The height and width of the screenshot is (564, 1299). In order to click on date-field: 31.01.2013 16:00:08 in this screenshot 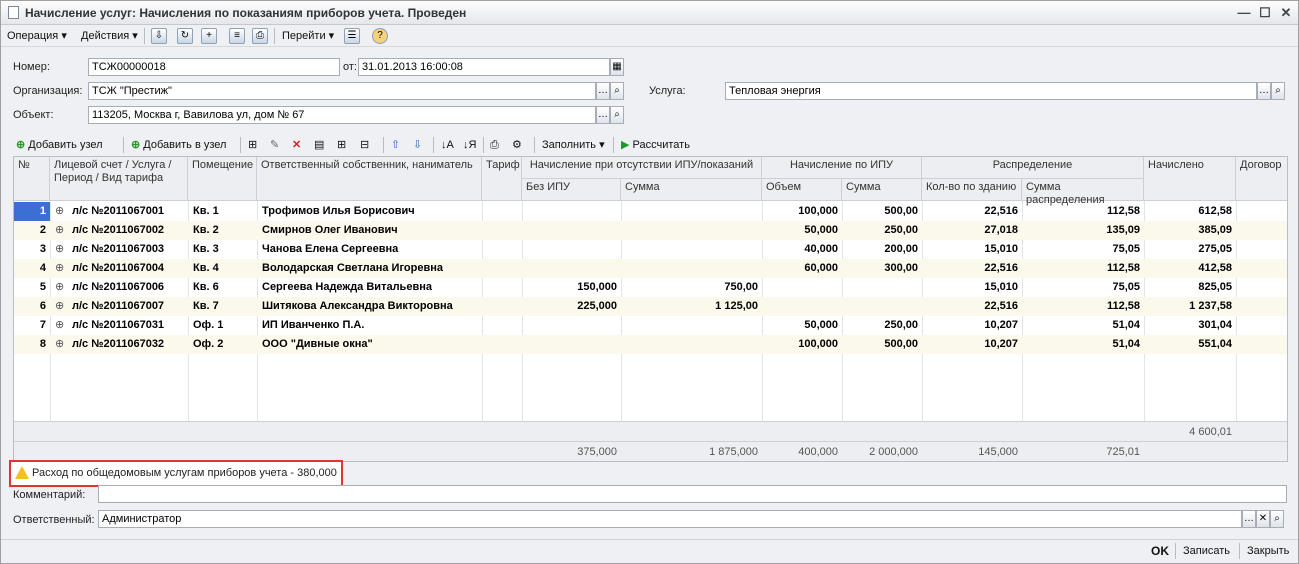, I will do `click(484, 67)`.